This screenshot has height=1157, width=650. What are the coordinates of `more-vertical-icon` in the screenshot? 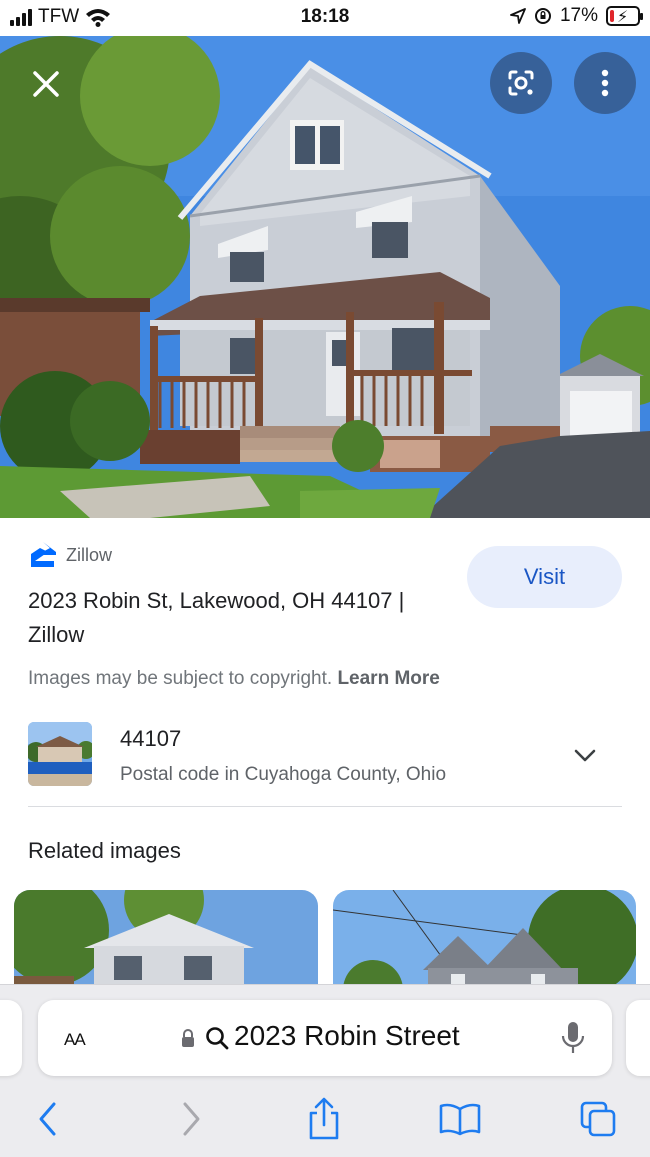 It's located at (605, 83).